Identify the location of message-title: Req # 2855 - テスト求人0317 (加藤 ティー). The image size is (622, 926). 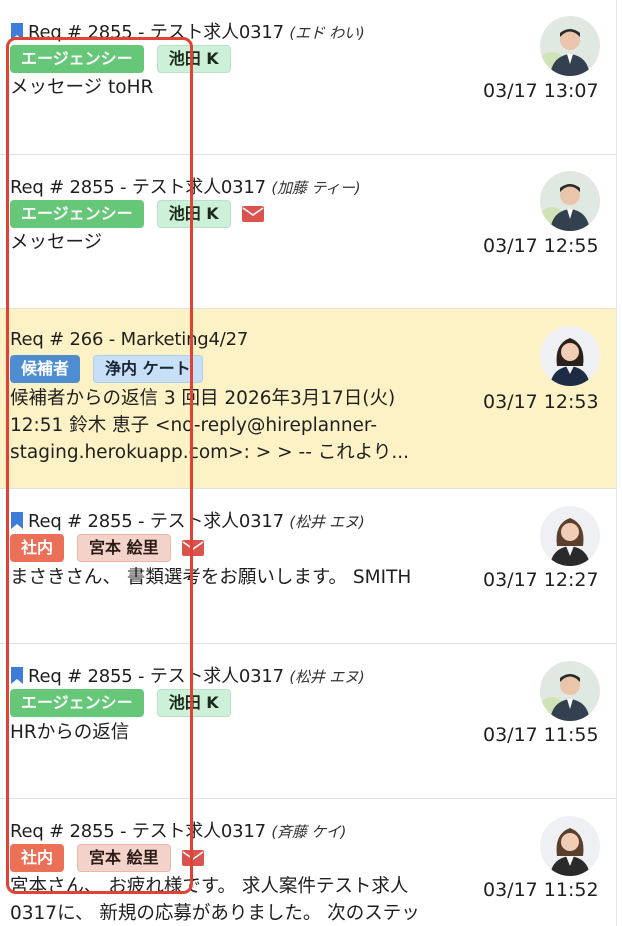
(185, 186).